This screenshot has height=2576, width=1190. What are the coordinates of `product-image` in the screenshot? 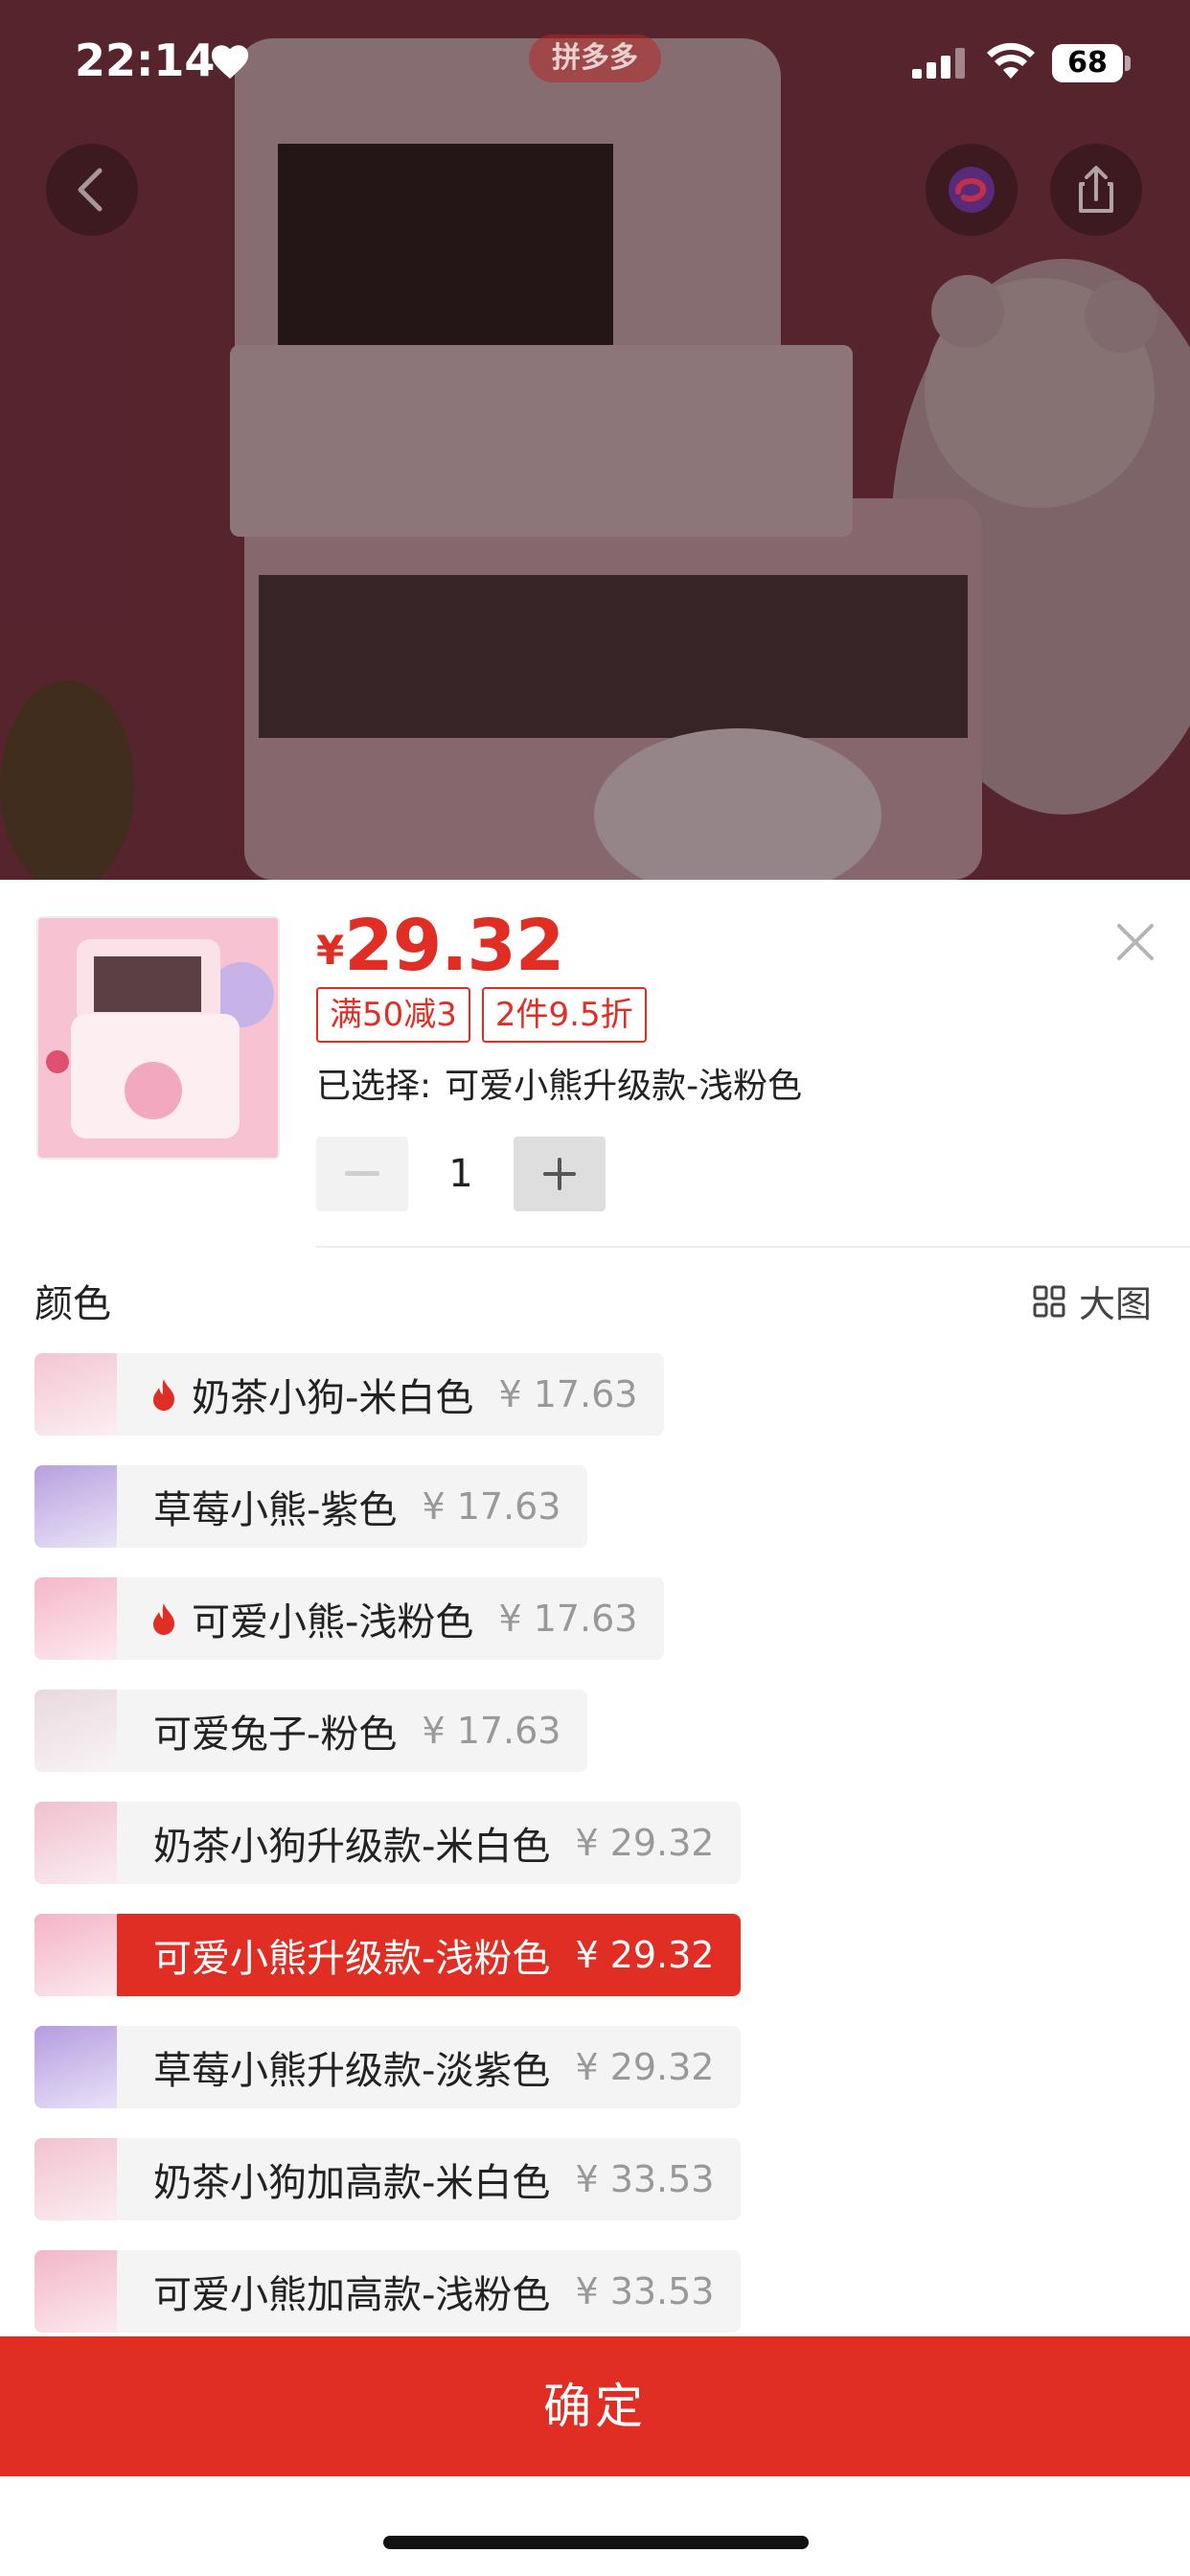 It's located at (158, 1038).